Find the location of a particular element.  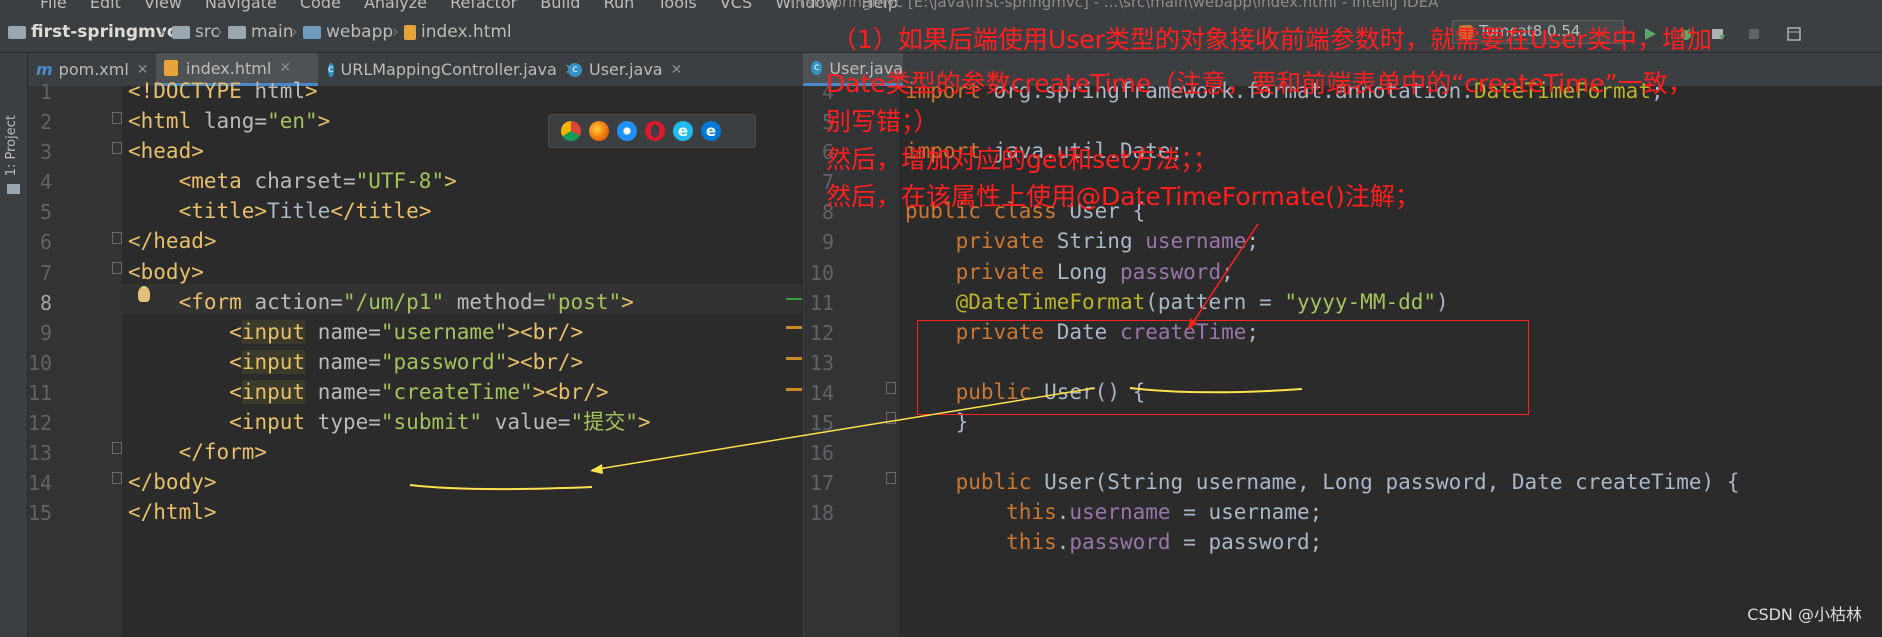

annotation-arrow-red is located at coordinates (1223, 277).